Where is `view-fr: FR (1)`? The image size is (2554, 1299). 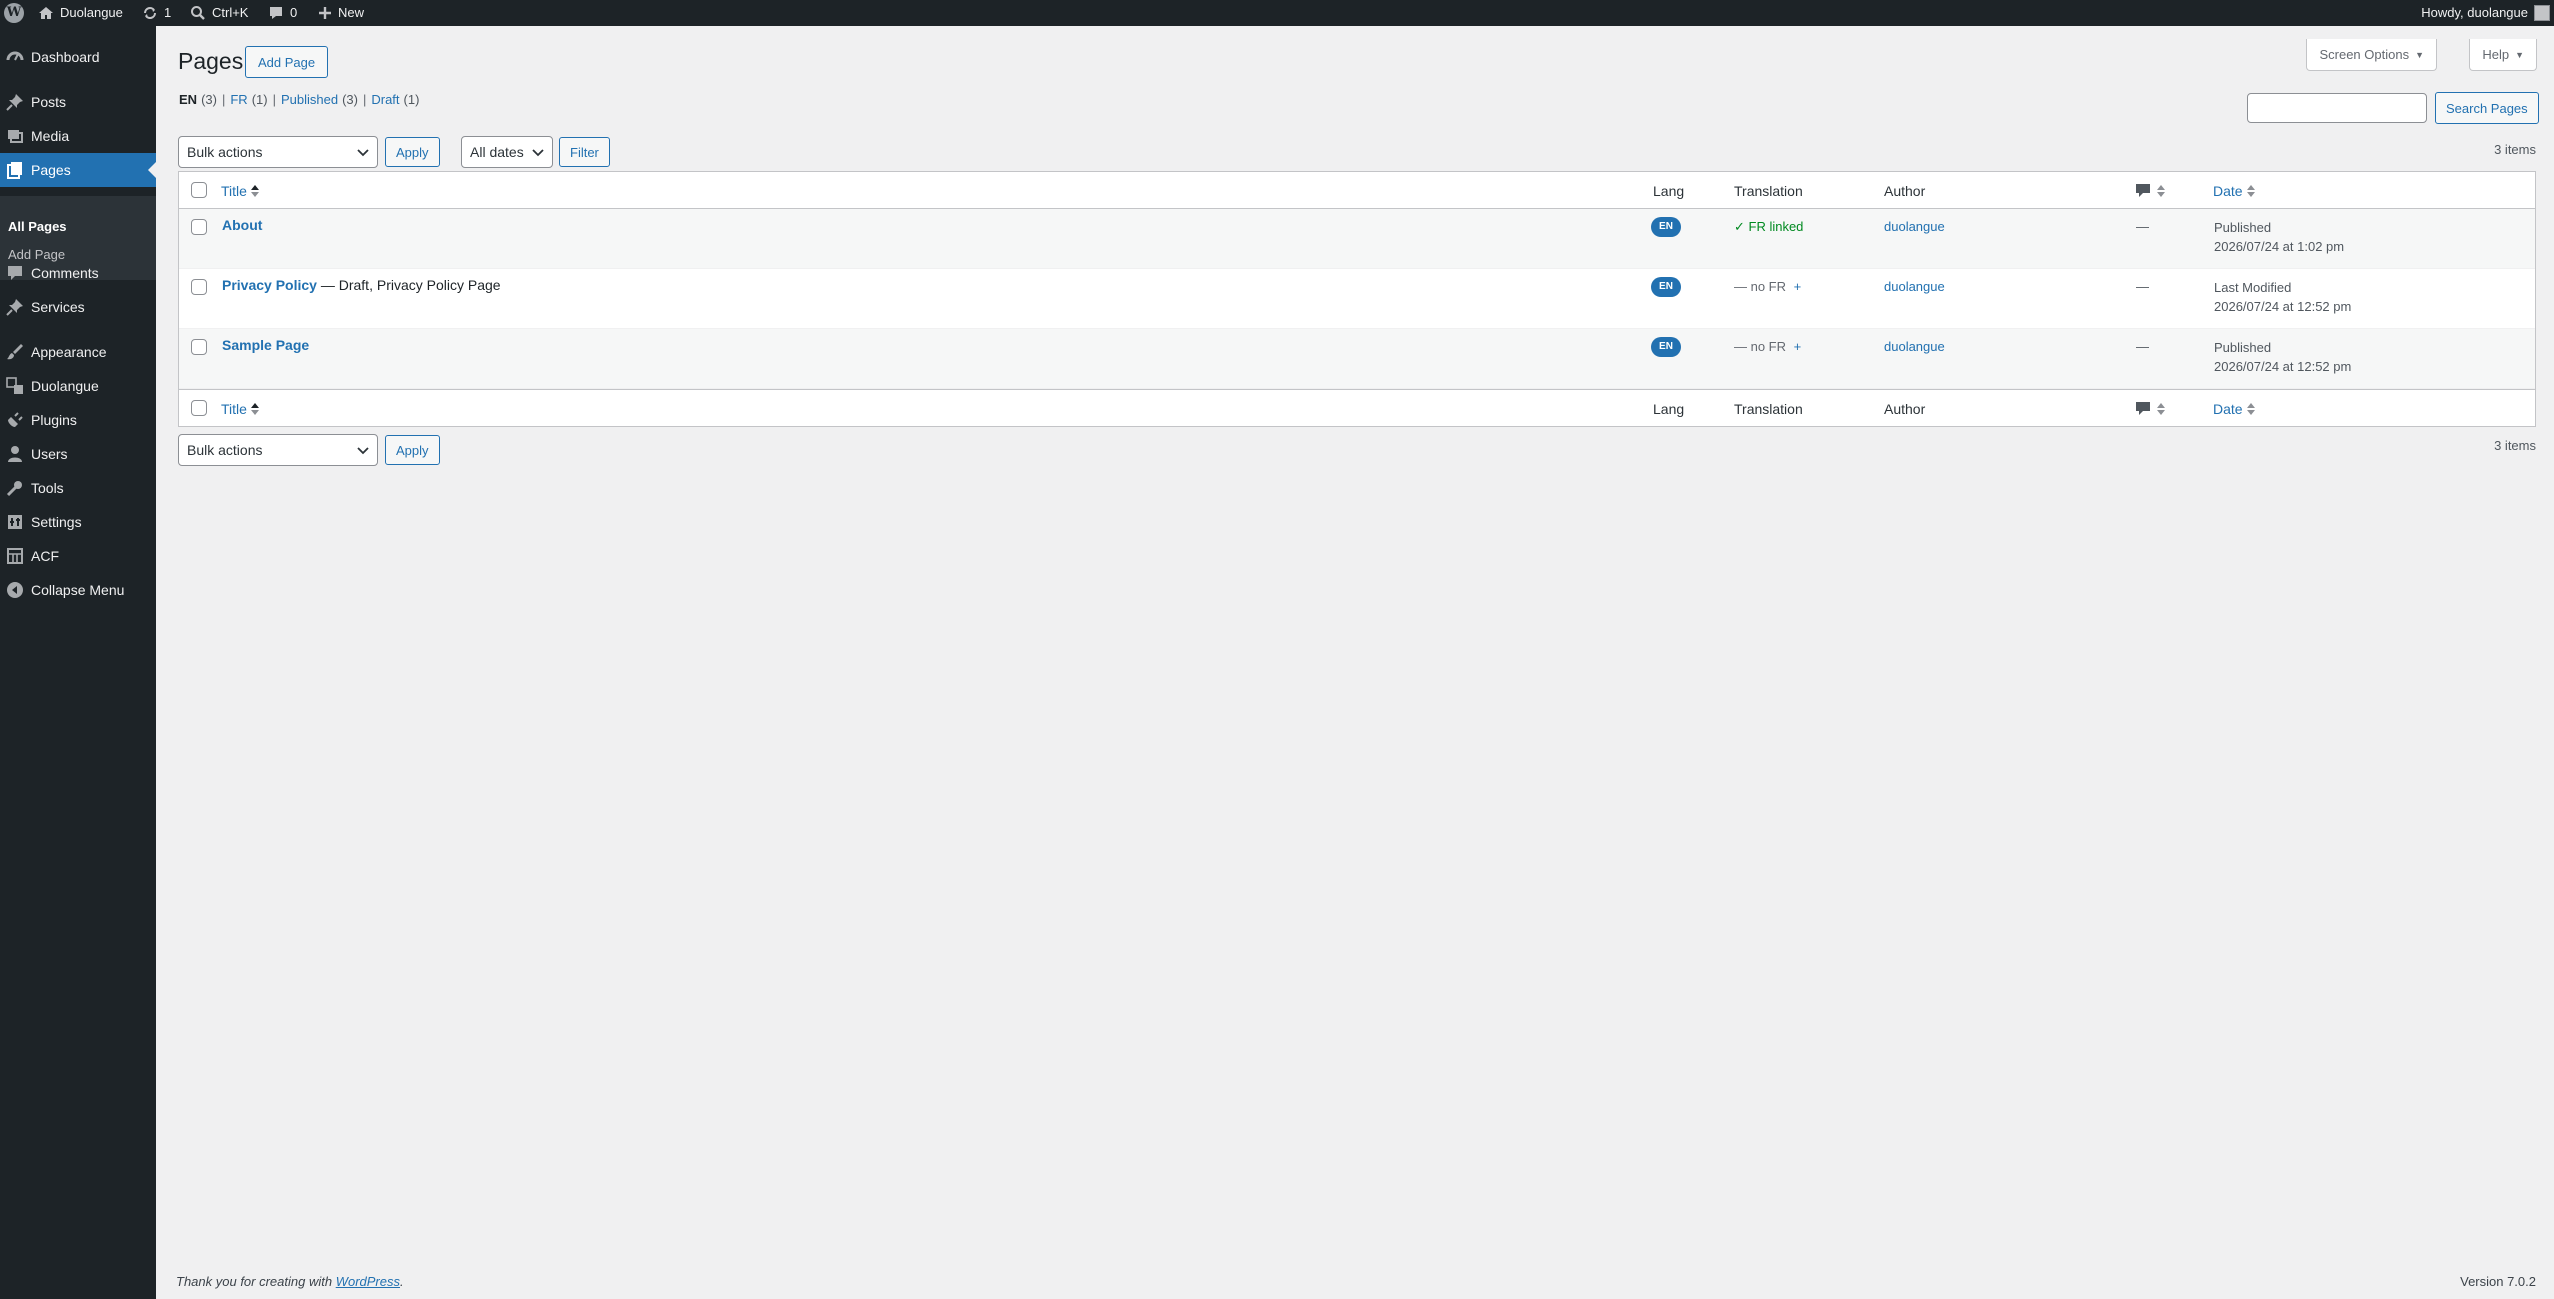
view-fr: FR (1) is located at coordinates (248, 99).